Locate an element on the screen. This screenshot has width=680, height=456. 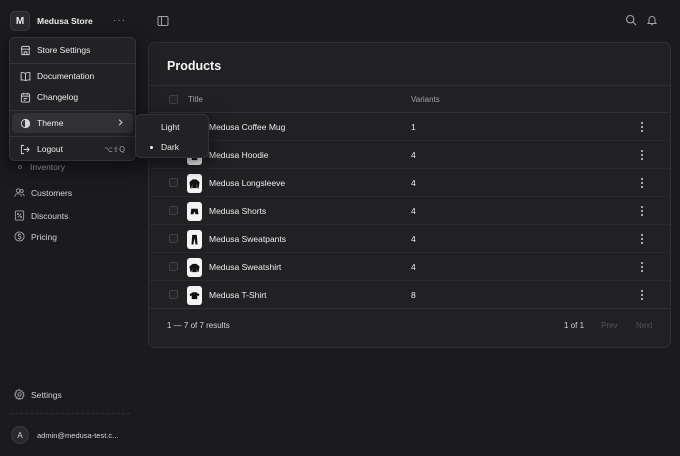
sidebar-item-settings: Settings is located at coordinates (38, 394).